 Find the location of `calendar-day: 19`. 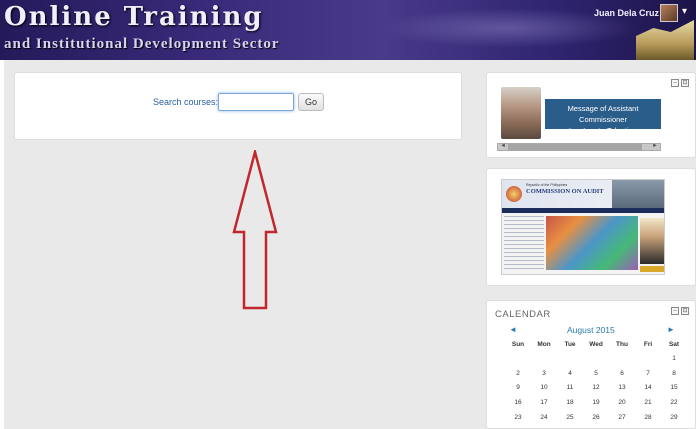

calendar-day: 19 is located at coordinates (596, 402).